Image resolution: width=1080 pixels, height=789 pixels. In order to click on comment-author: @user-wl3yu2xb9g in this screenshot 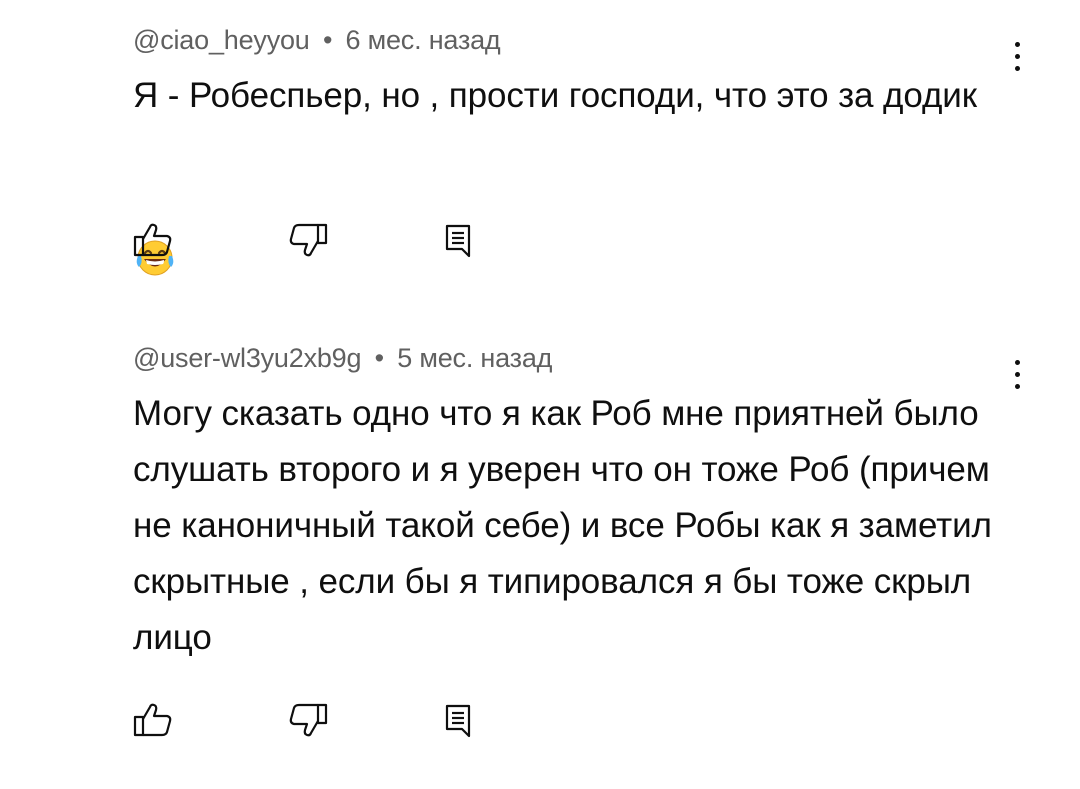, I will do `click(247, 358)`.